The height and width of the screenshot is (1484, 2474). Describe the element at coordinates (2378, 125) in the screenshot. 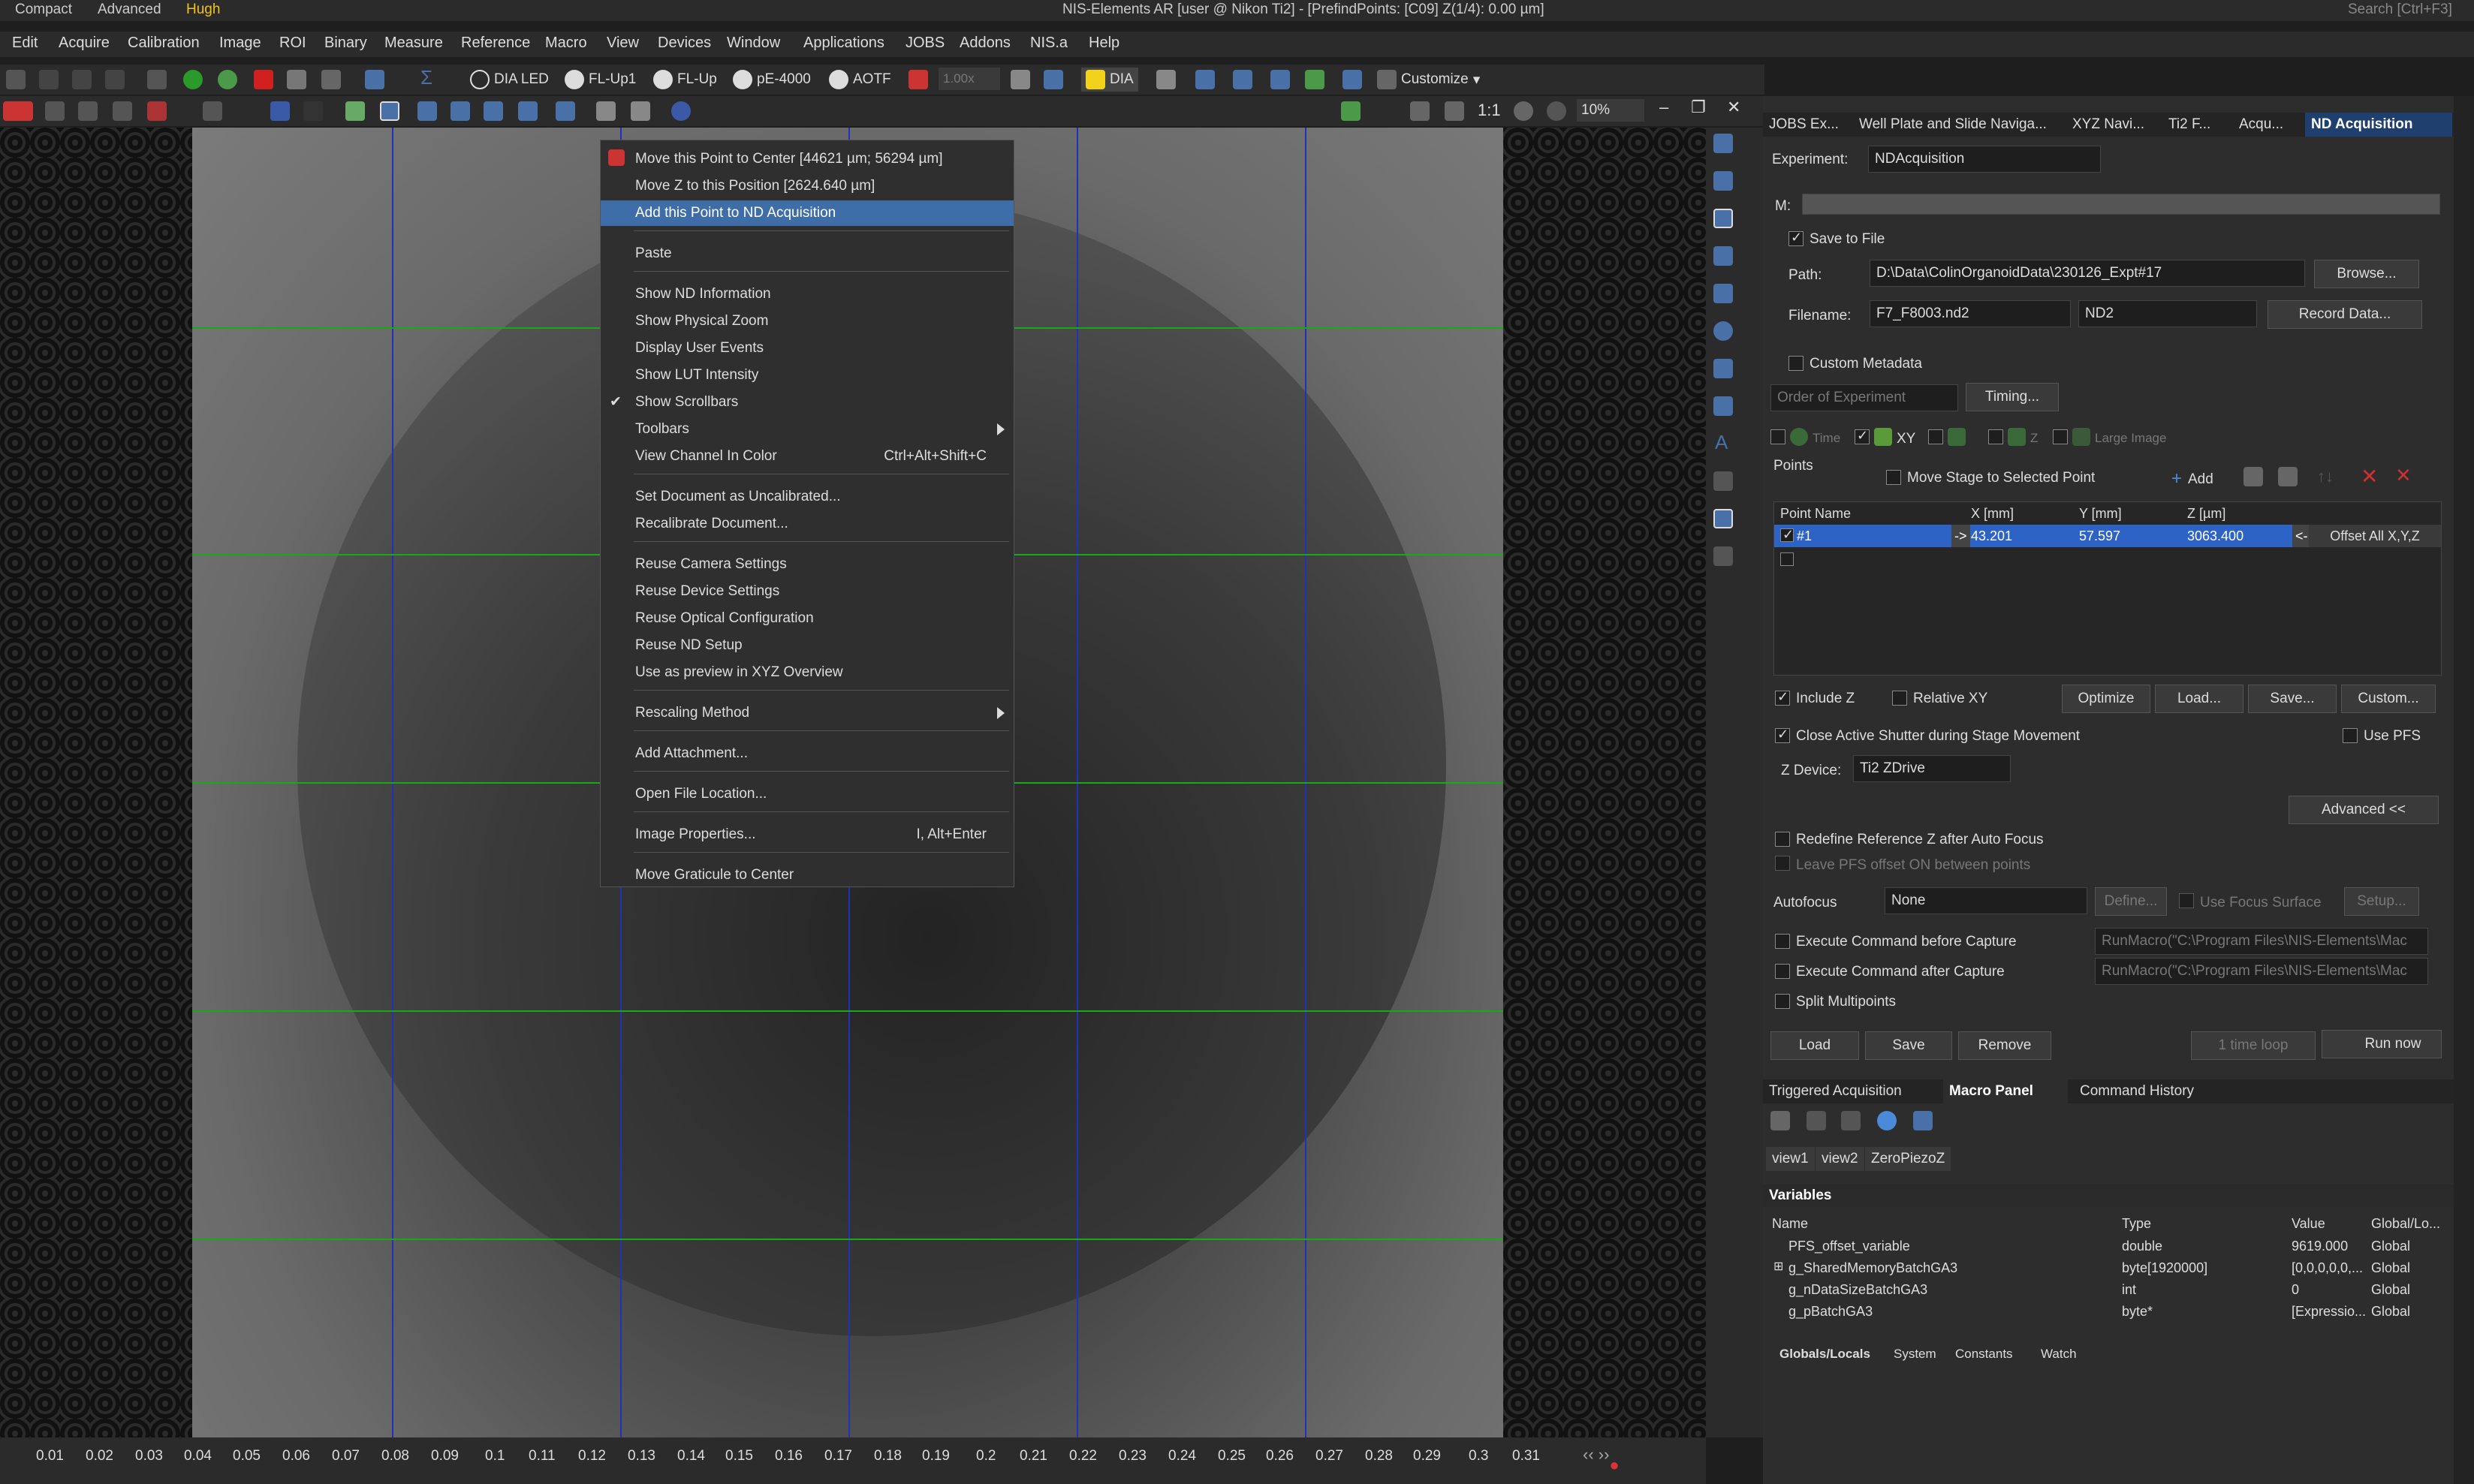

I see `tab-nd-acquisition: ND Acquisition` at that location.